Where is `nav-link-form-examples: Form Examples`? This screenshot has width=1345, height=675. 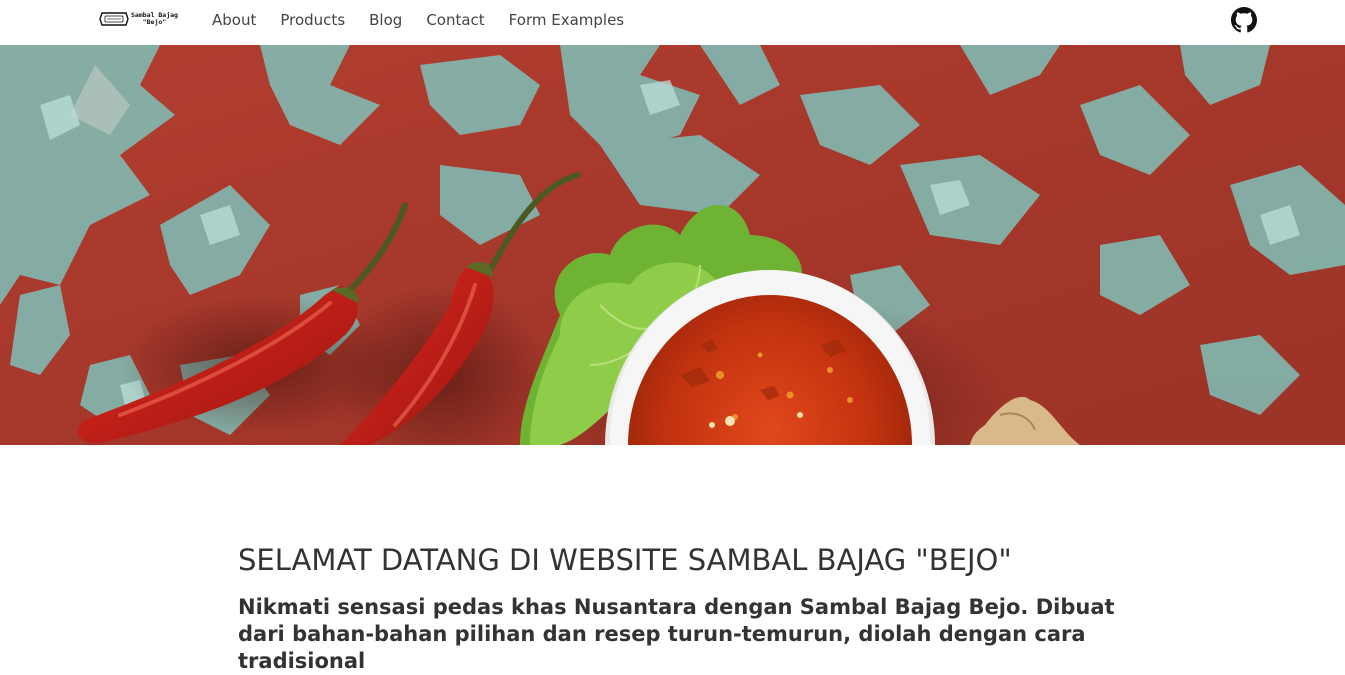 nav-link-form-examples: Form Examples is located at coordinates (566, 20).